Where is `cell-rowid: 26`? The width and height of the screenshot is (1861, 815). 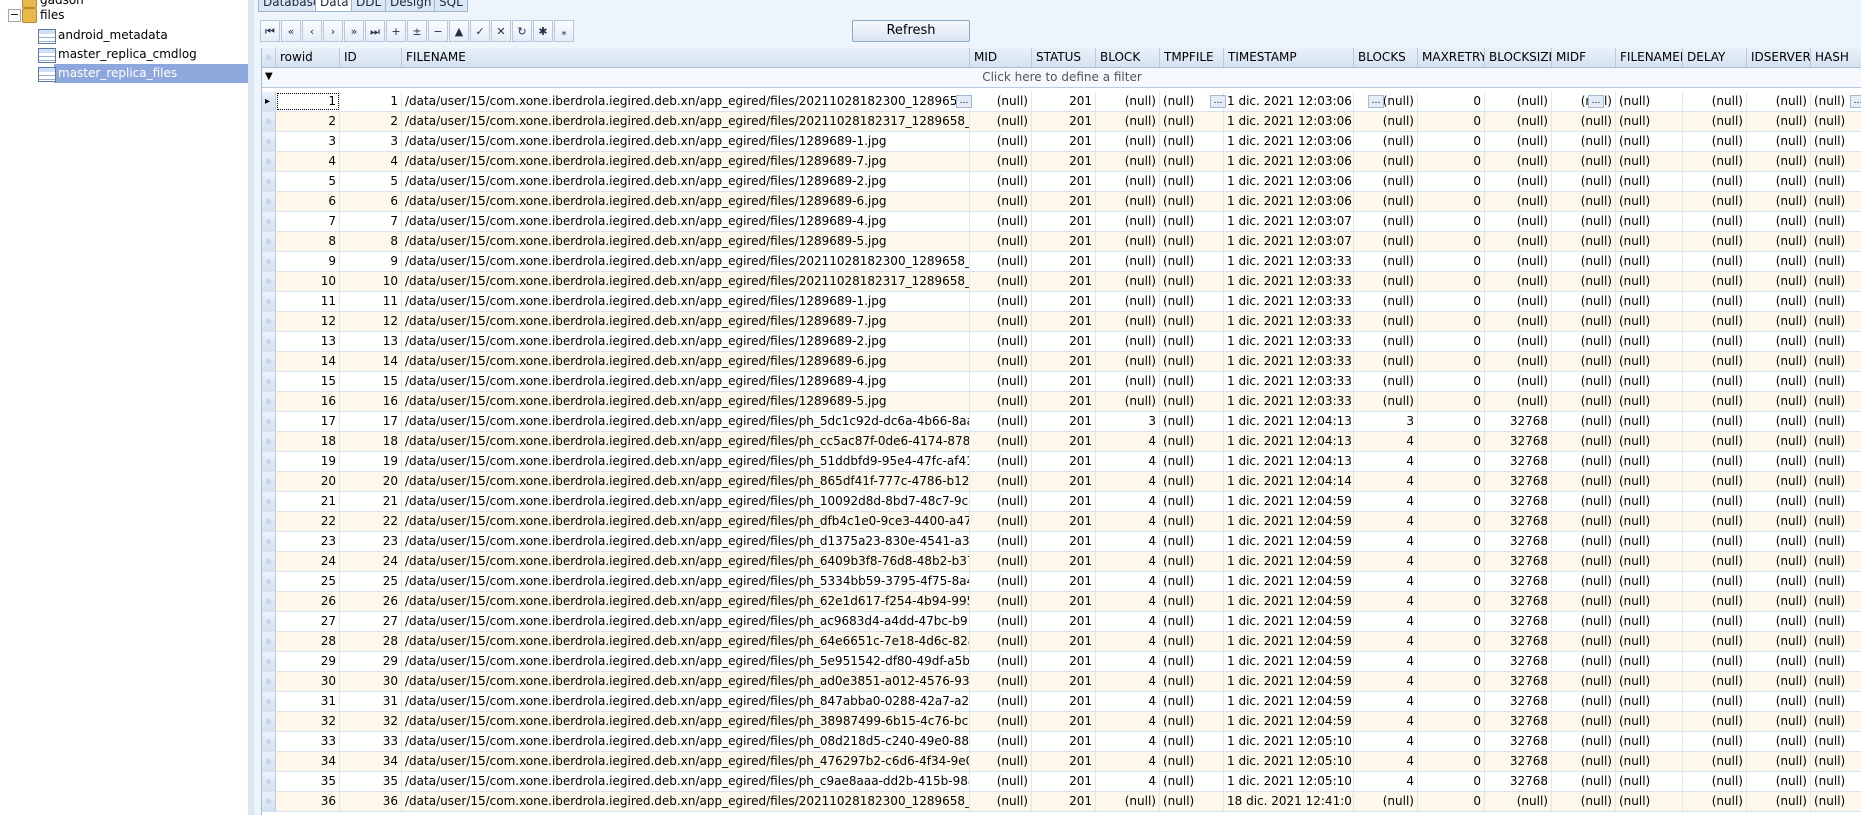
cell-rowid: 26 is located at coordinates (308, 601).